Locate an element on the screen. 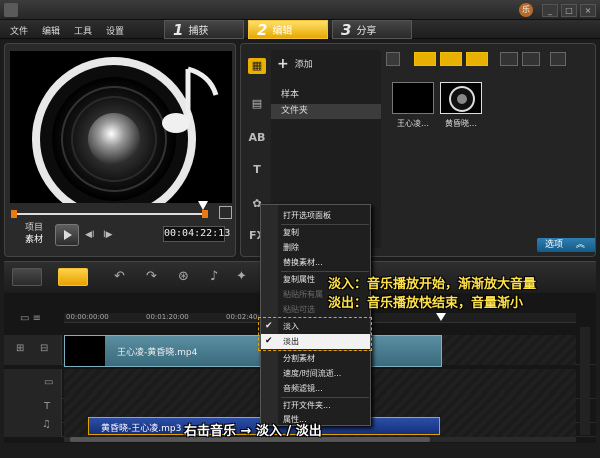 Image resolution: width=600 pixels, height=458 pixels. menu-item-split-clip: 分割素材 is located at coordinates (315, 358).